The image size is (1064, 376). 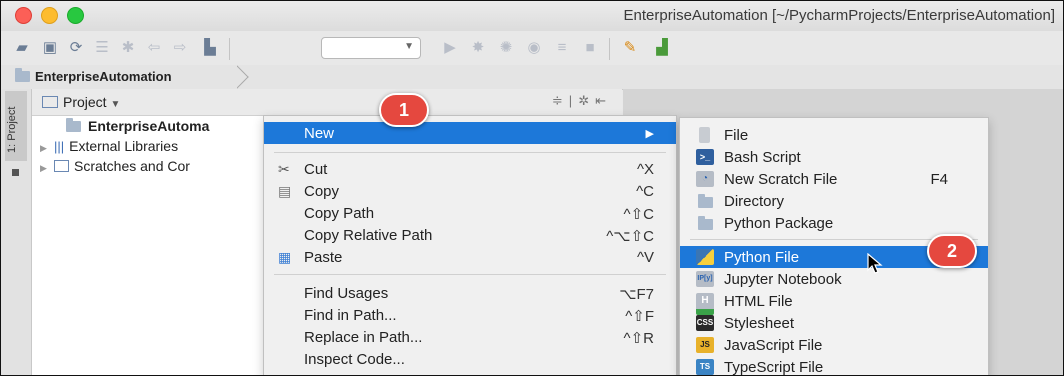 I want to click on menu-item-label: Copy Relative Path, so click(x=368, y=235).